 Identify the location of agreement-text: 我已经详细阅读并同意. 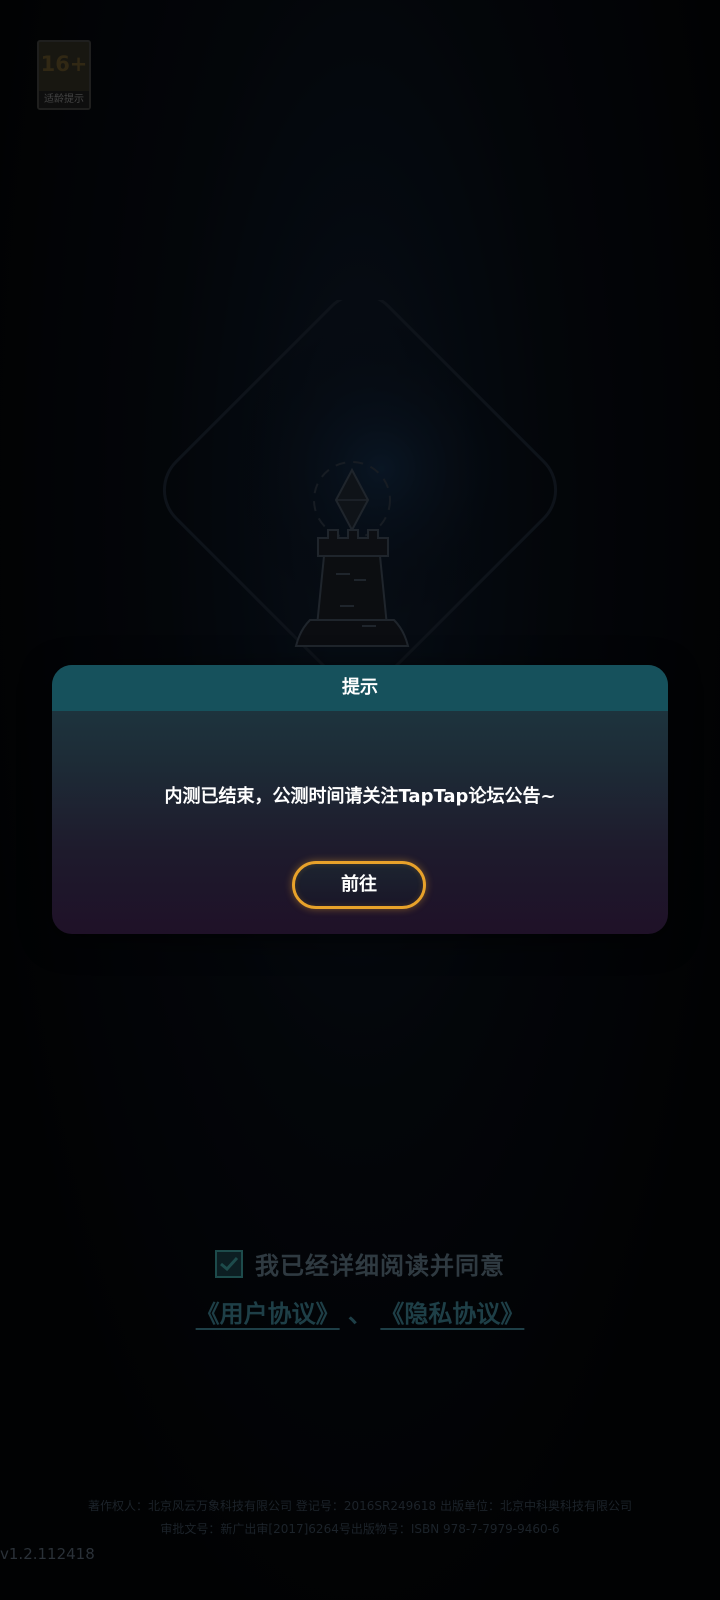
(380, 1266).